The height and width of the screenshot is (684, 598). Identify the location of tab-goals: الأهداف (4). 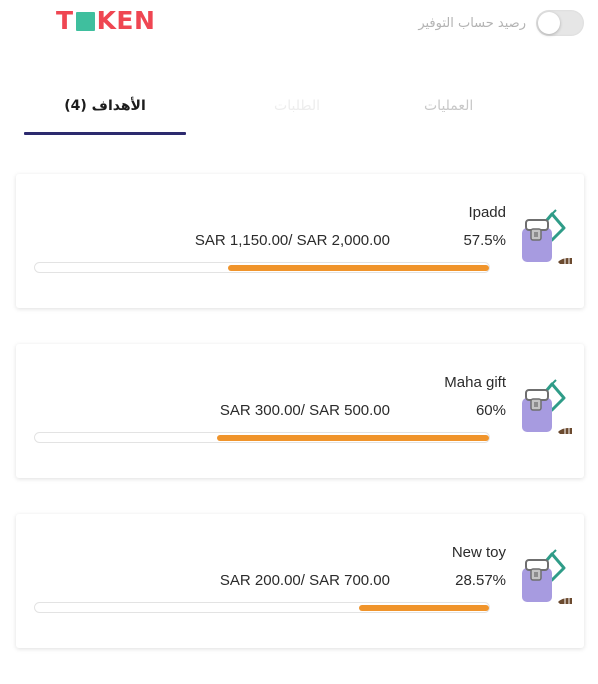
(105, 106).